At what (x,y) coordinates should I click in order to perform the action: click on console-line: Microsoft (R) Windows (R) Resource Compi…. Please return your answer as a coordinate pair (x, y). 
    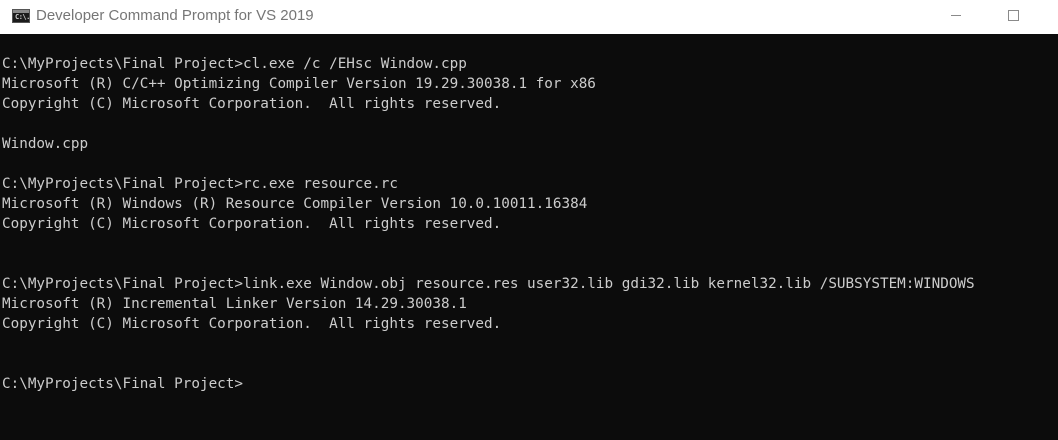
    Looking at the image, I should click on (295, 204).